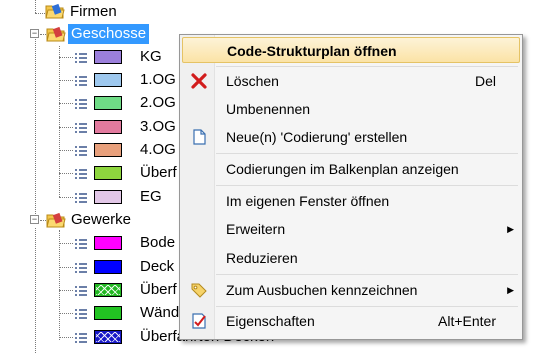 This screenshot has width=538, height=353. I want to click on menu-item-open-own-window: Im eigenen Fenster öffnen, so click(351, 201).